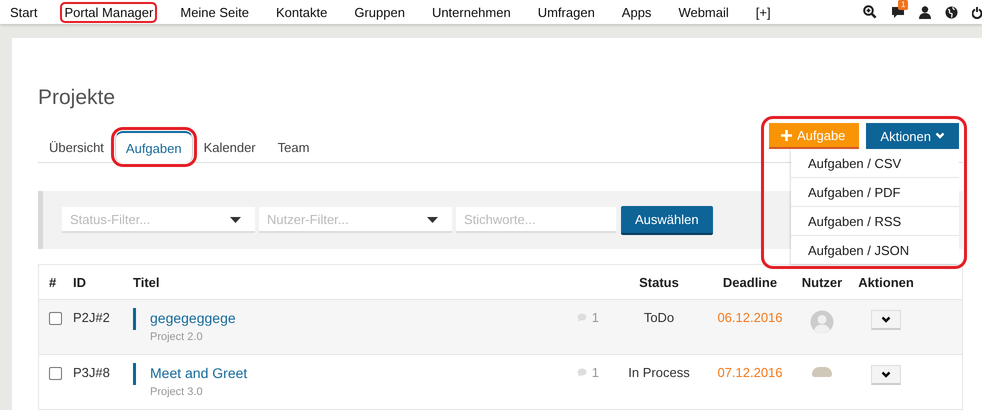 This screenshot has width=982, height=410. I want to click on menu-item: Aufgaben / CSV, so click(875, 163).